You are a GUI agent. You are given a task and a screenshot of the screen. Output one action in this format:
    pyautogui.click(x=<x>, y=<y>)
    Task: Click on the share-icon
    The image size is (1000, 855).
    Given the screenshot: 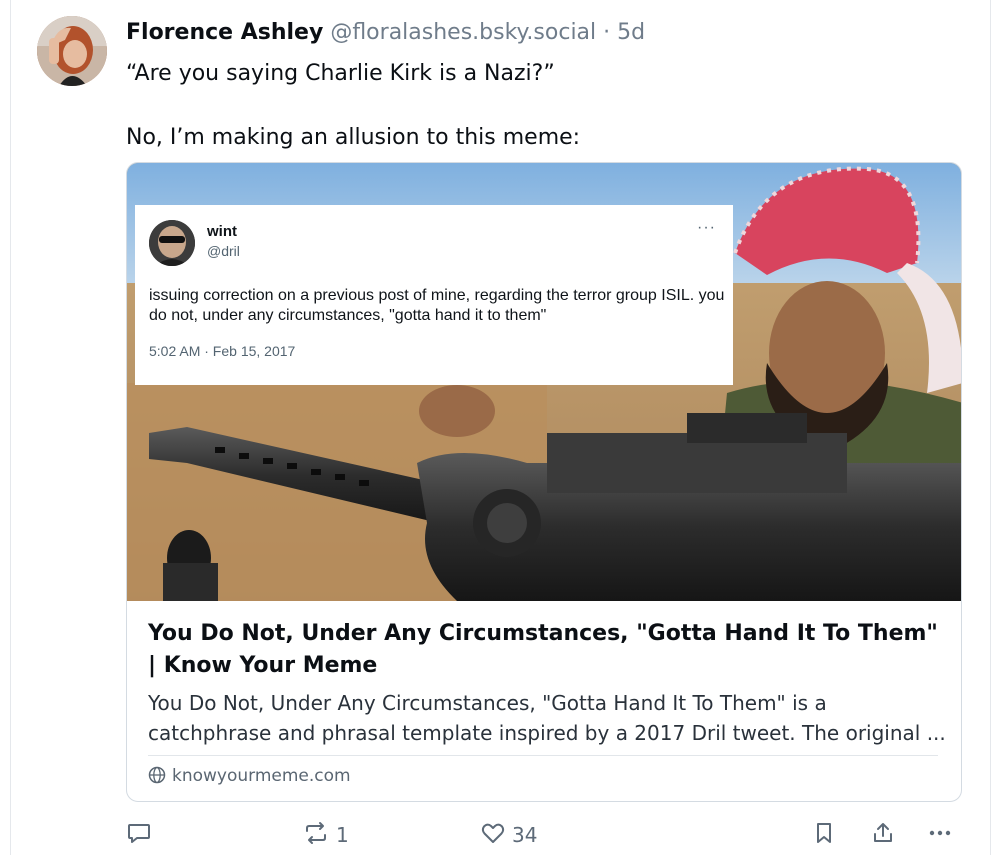 What is the action you would take?
    pyautogui.click(x=883, y=835)
    